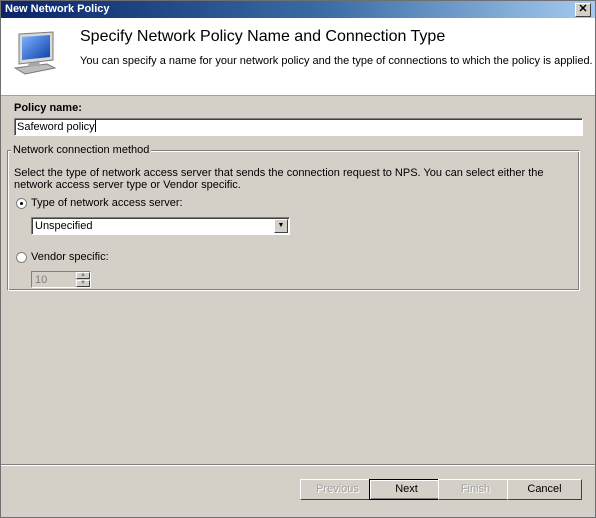 Image resolution: width=596 pixels, height=518 pixels. I want to click on cancel-button: Cancel, so click(544, 489).